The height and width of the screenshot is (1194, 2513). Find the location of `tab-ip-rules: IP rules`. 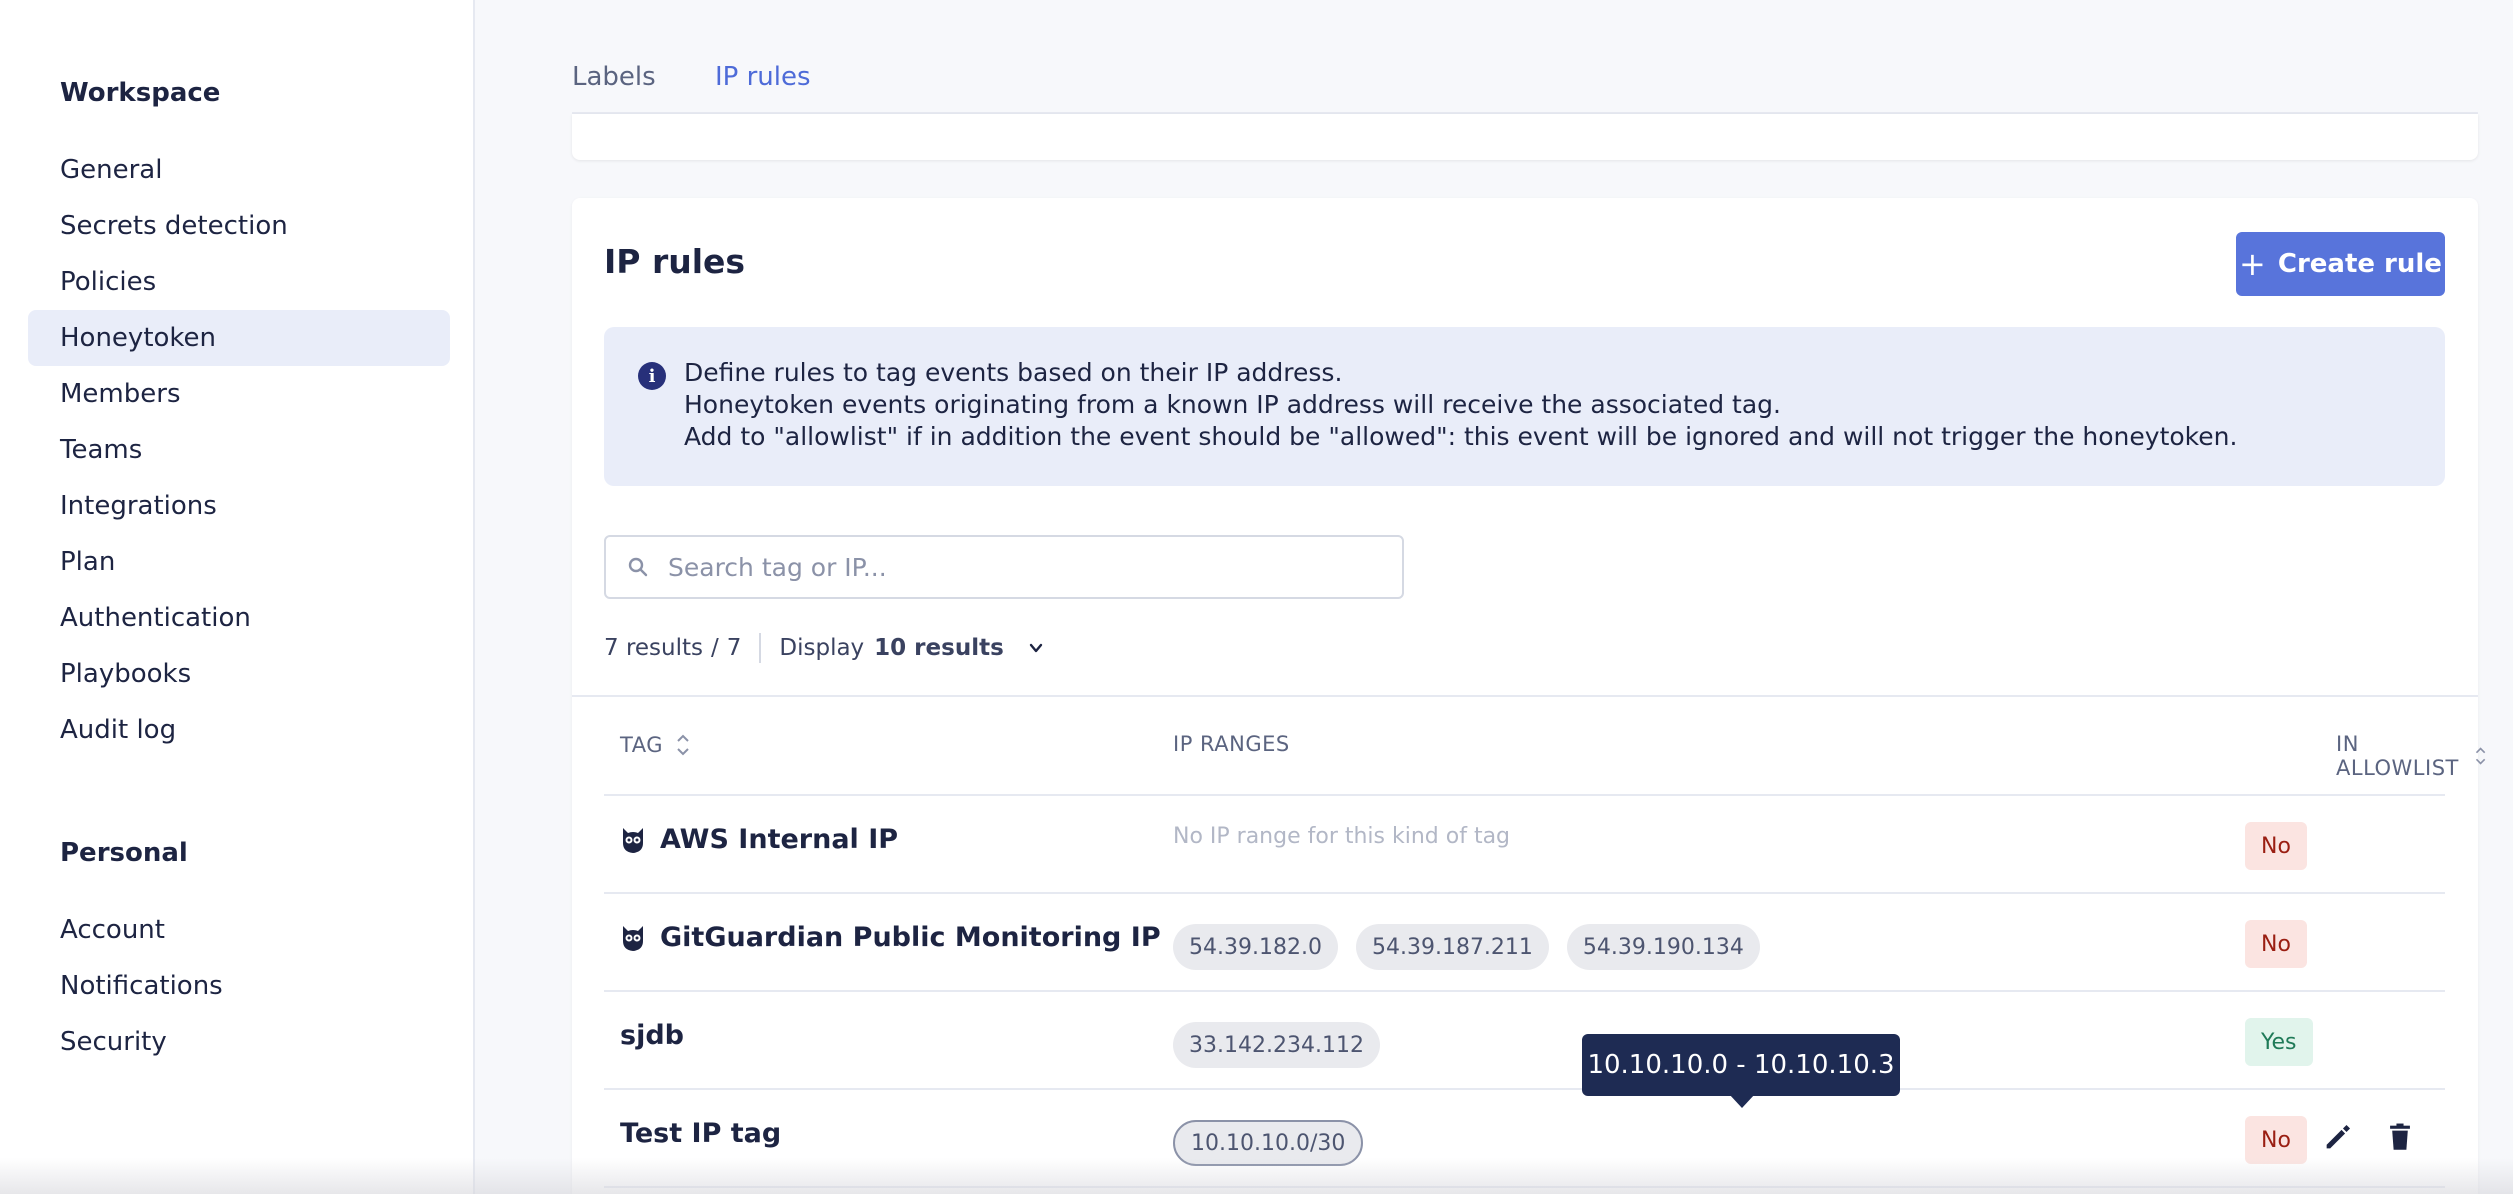

tab-ip-rules: IP rules is located at coordinates (763, 90).